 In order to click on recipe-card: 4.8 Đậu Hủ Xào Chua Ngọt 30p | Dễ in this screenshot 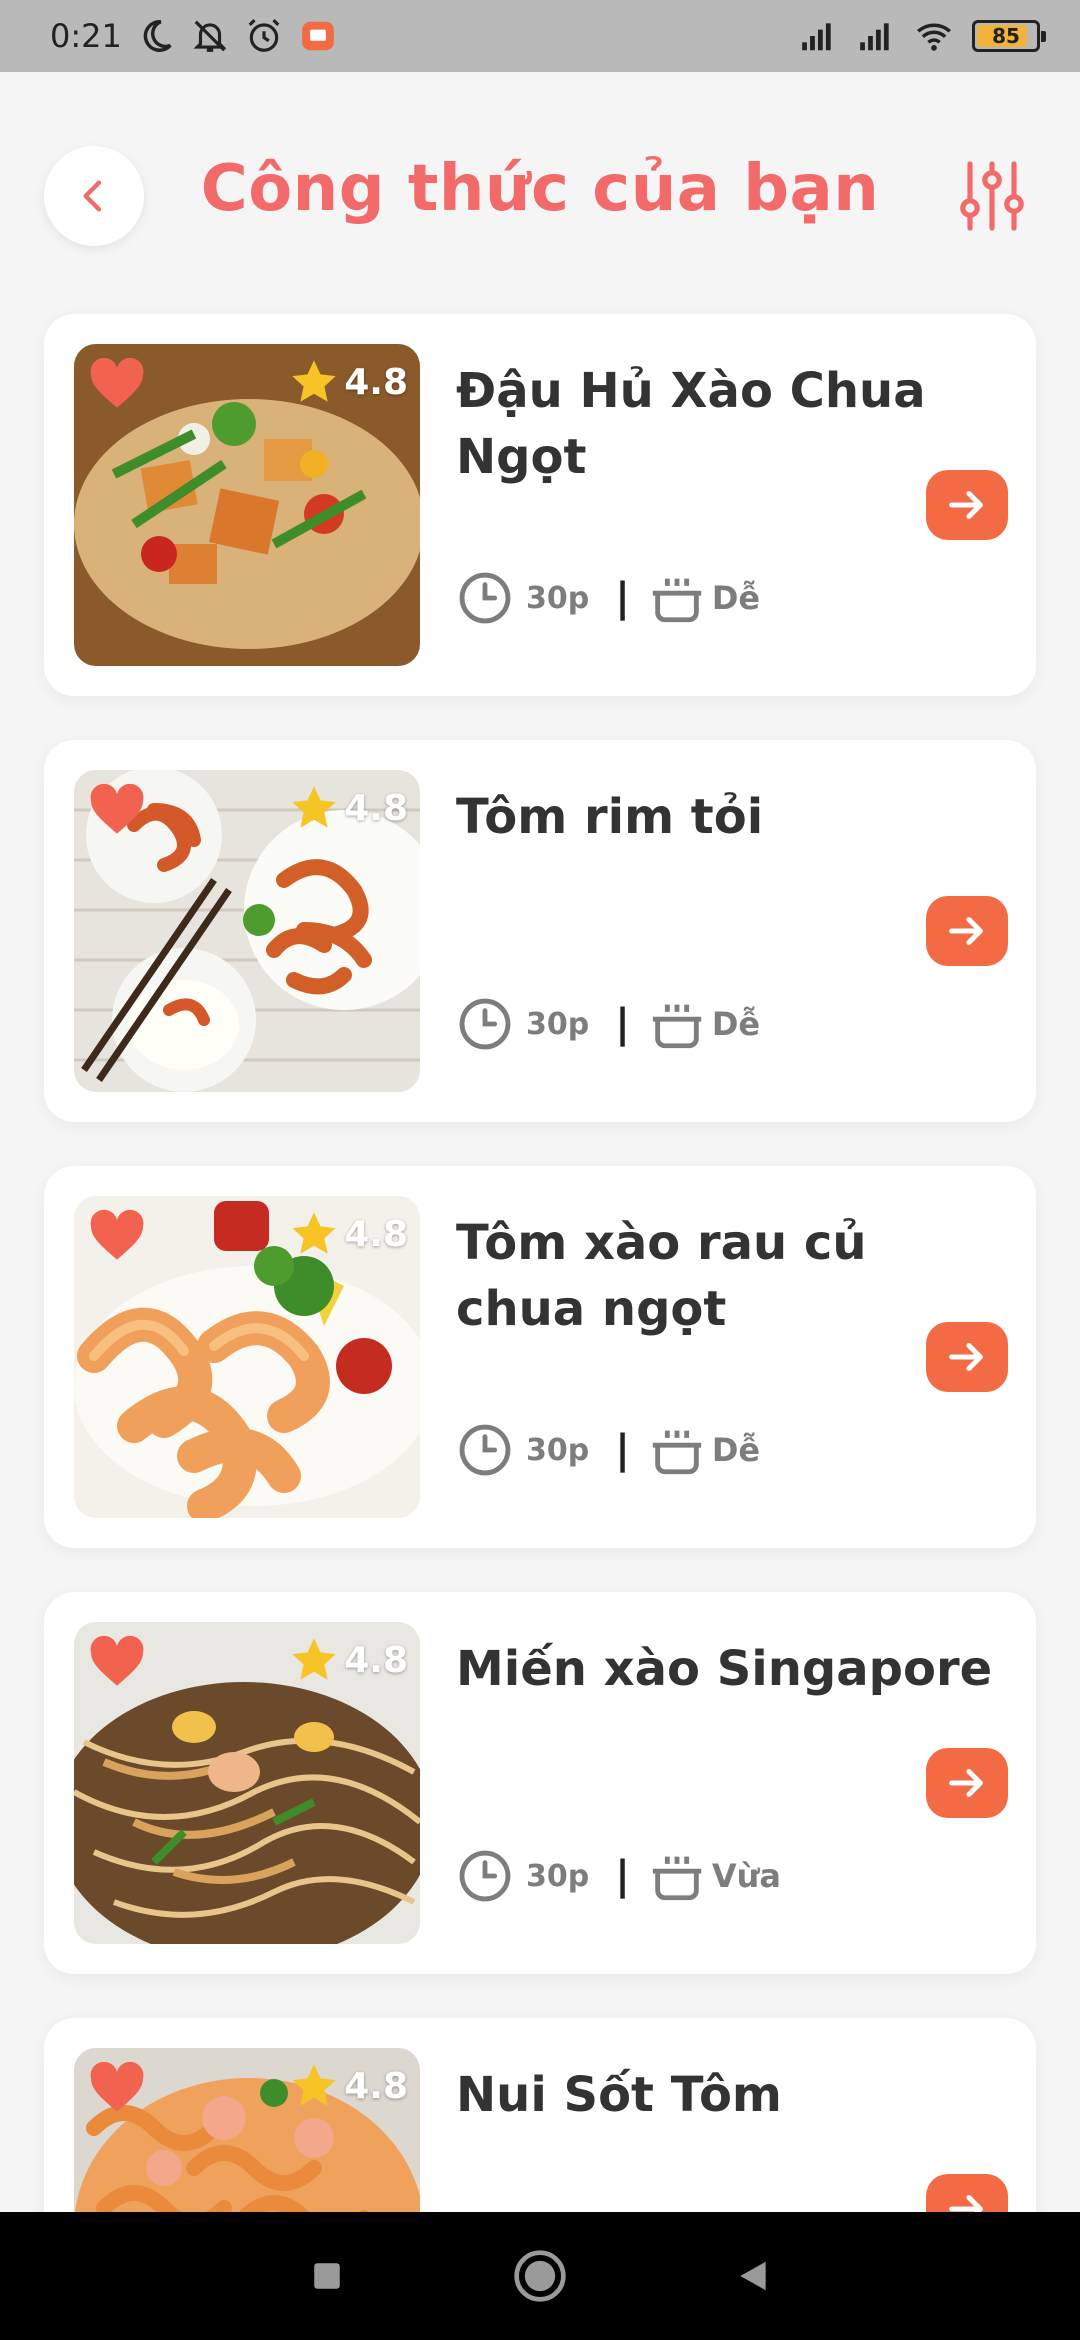, I will do `click(540, 505)`.